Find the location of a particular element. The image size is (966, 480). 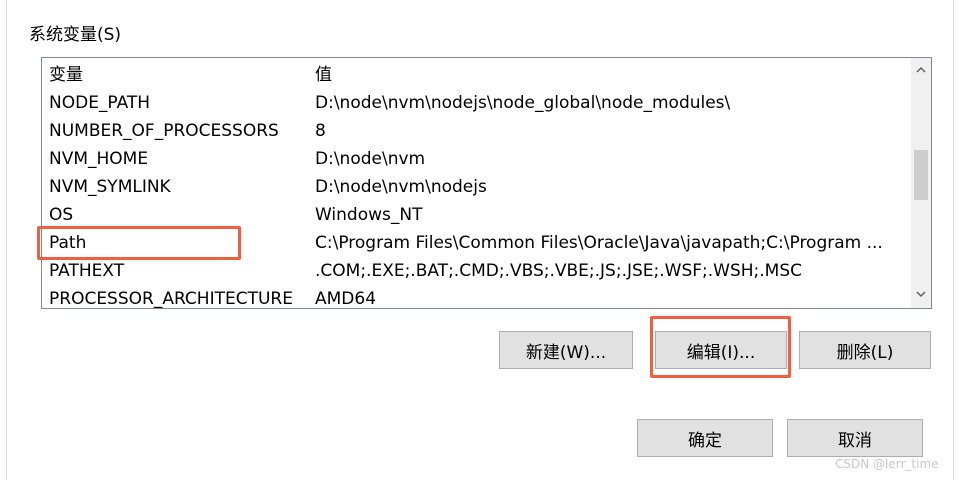

vertical-scrollbar is located at coordinates (921, 183).